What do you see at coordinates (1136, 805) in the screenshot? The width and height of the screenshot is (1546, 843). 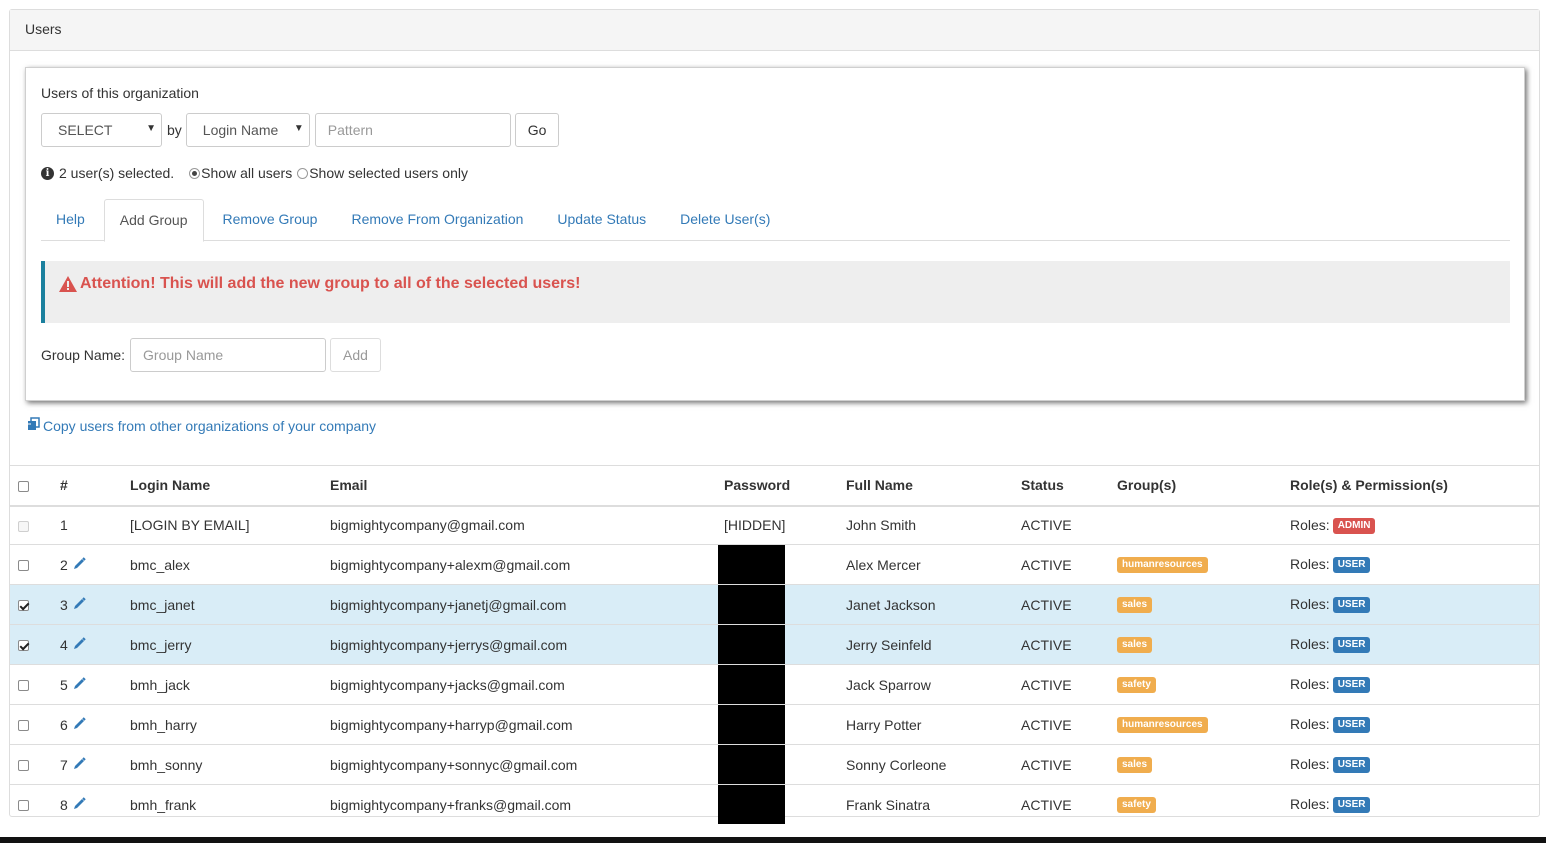 I see `group-badge: safety` at bounding box center [1136, 805].